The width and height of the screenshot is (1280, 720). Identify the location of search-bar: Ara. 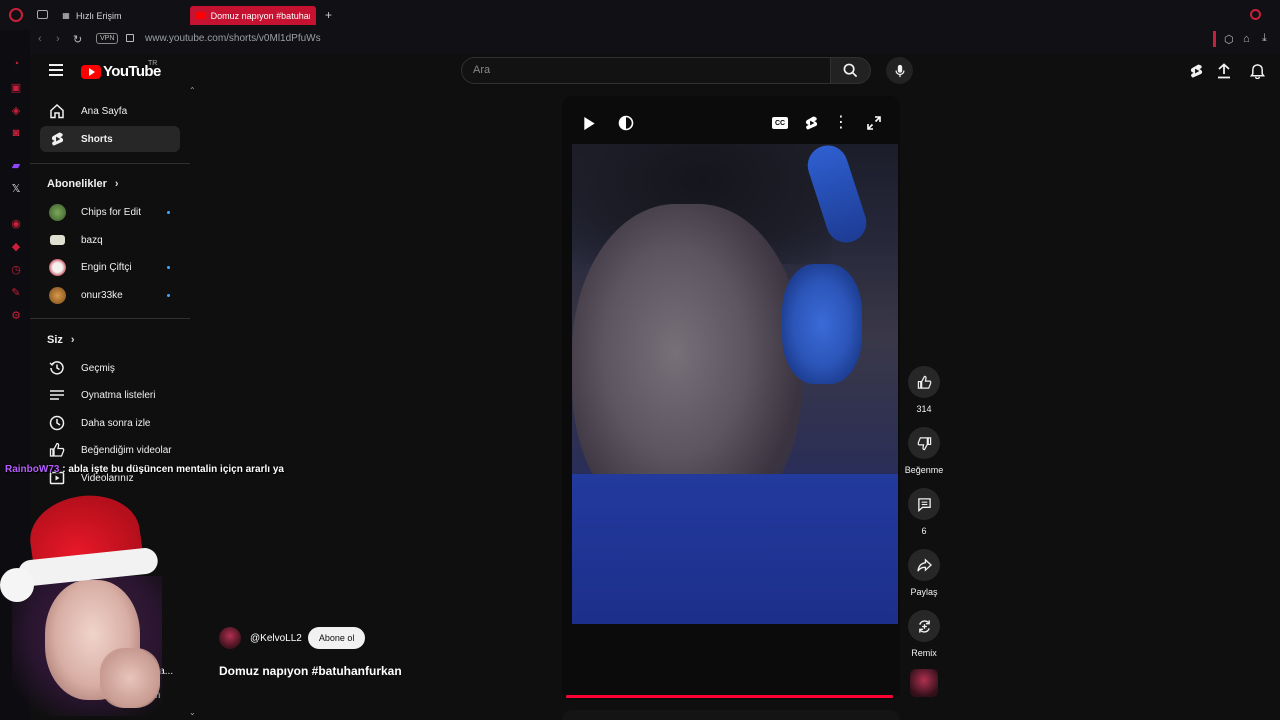
(666, 70).